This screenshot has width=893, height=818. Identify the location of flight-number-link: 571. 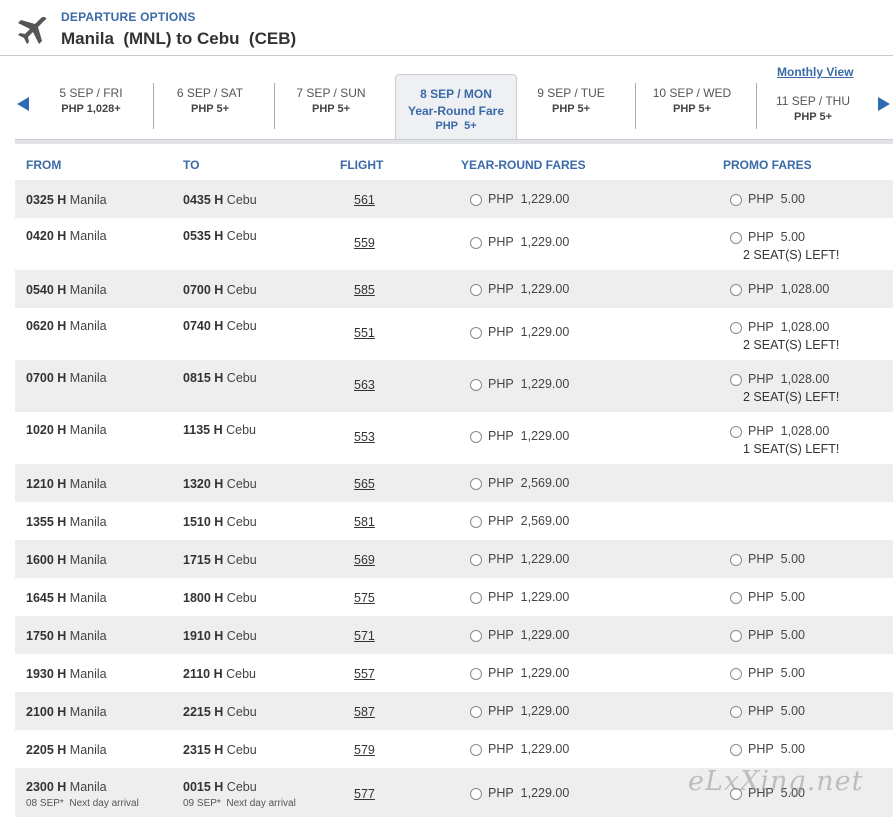
(364, 636).